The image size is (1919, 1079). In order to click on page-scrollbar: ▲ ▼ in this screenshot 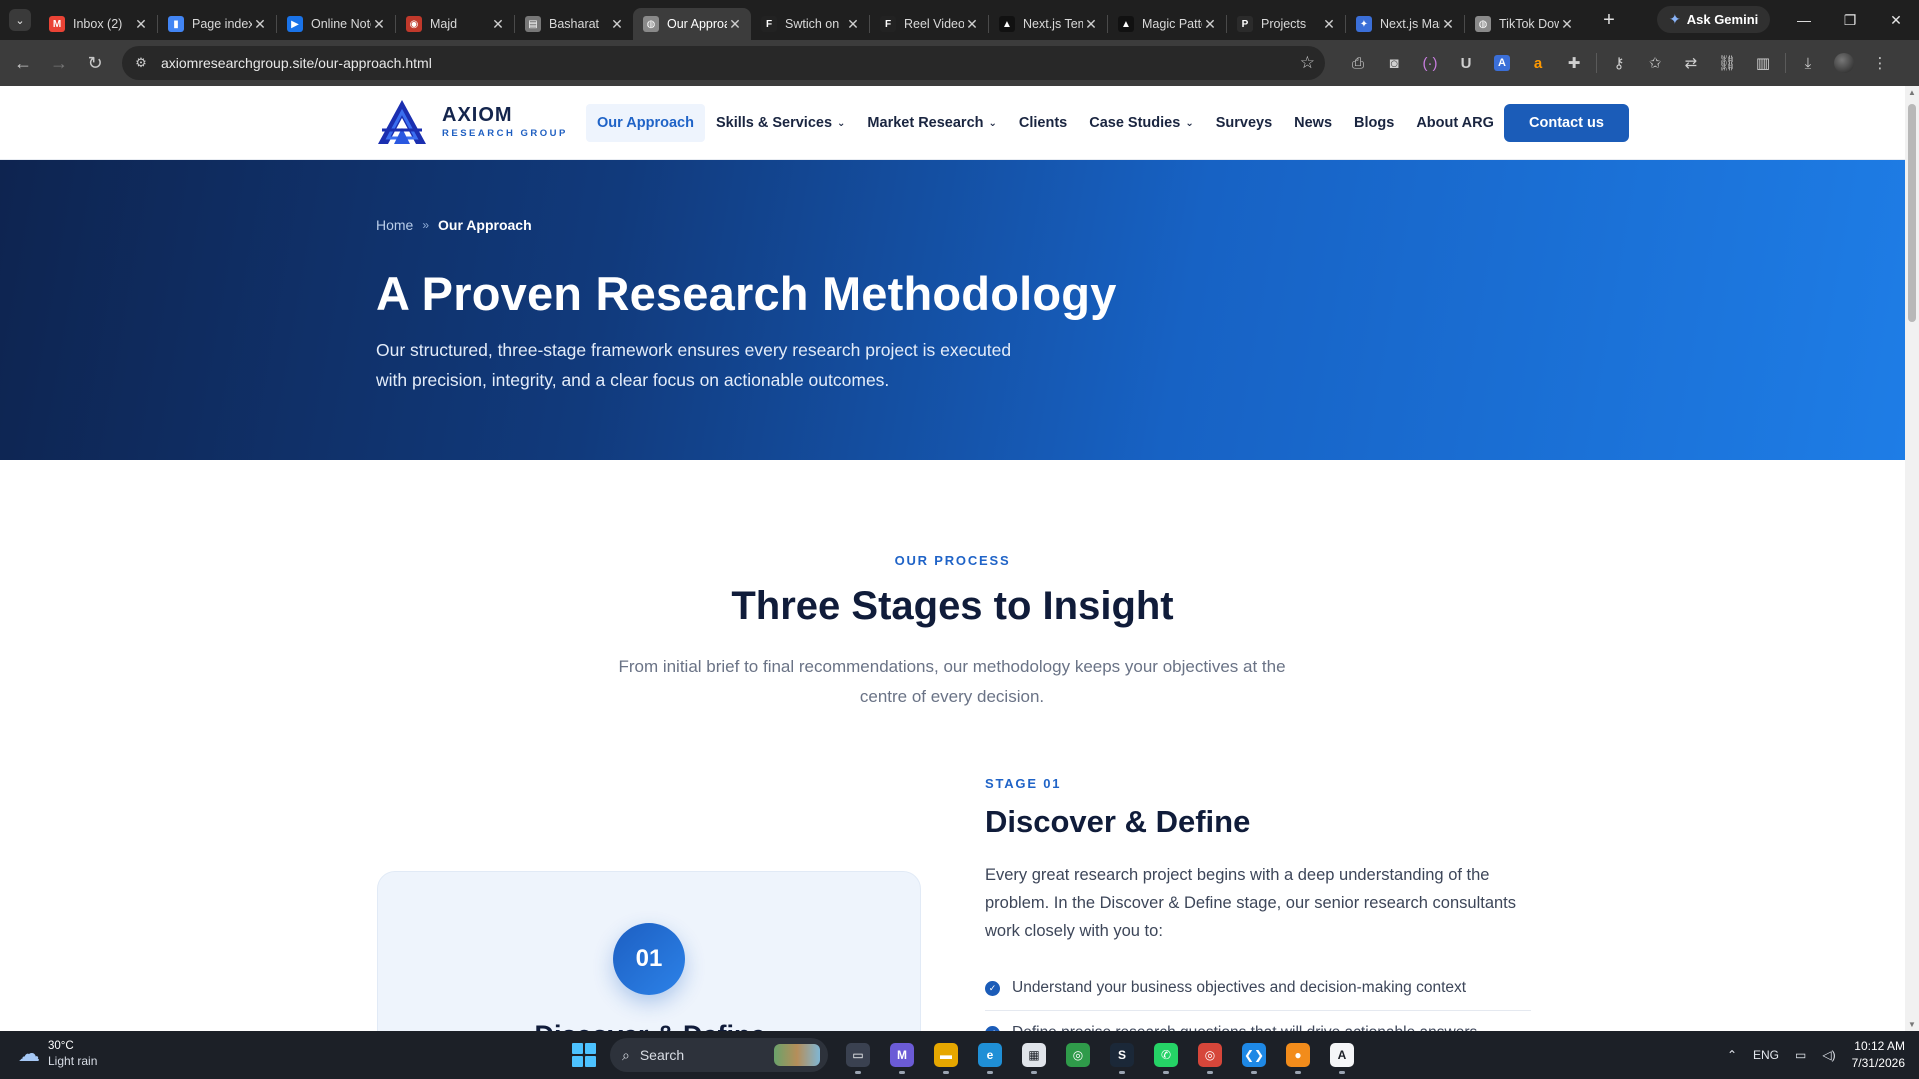, I will do `click(1912, 558)`.